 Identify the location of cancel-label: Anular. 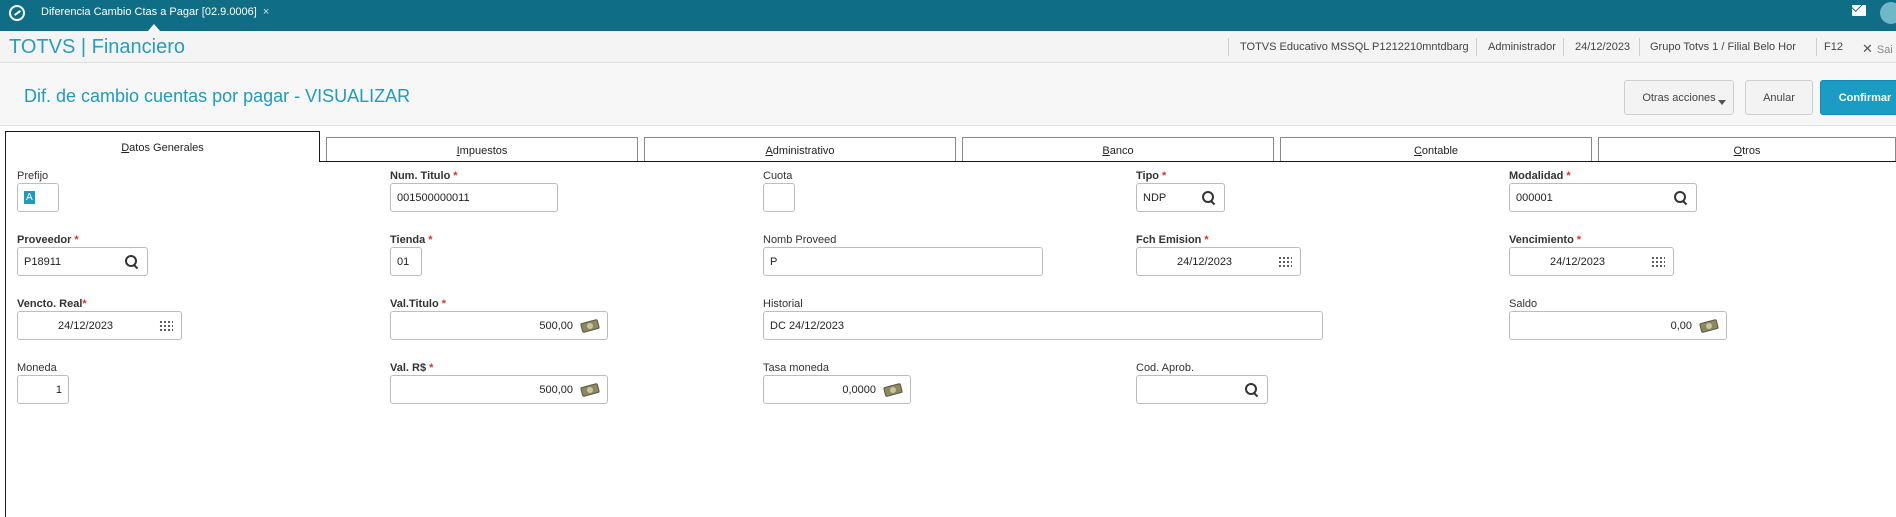
(1779, 97).